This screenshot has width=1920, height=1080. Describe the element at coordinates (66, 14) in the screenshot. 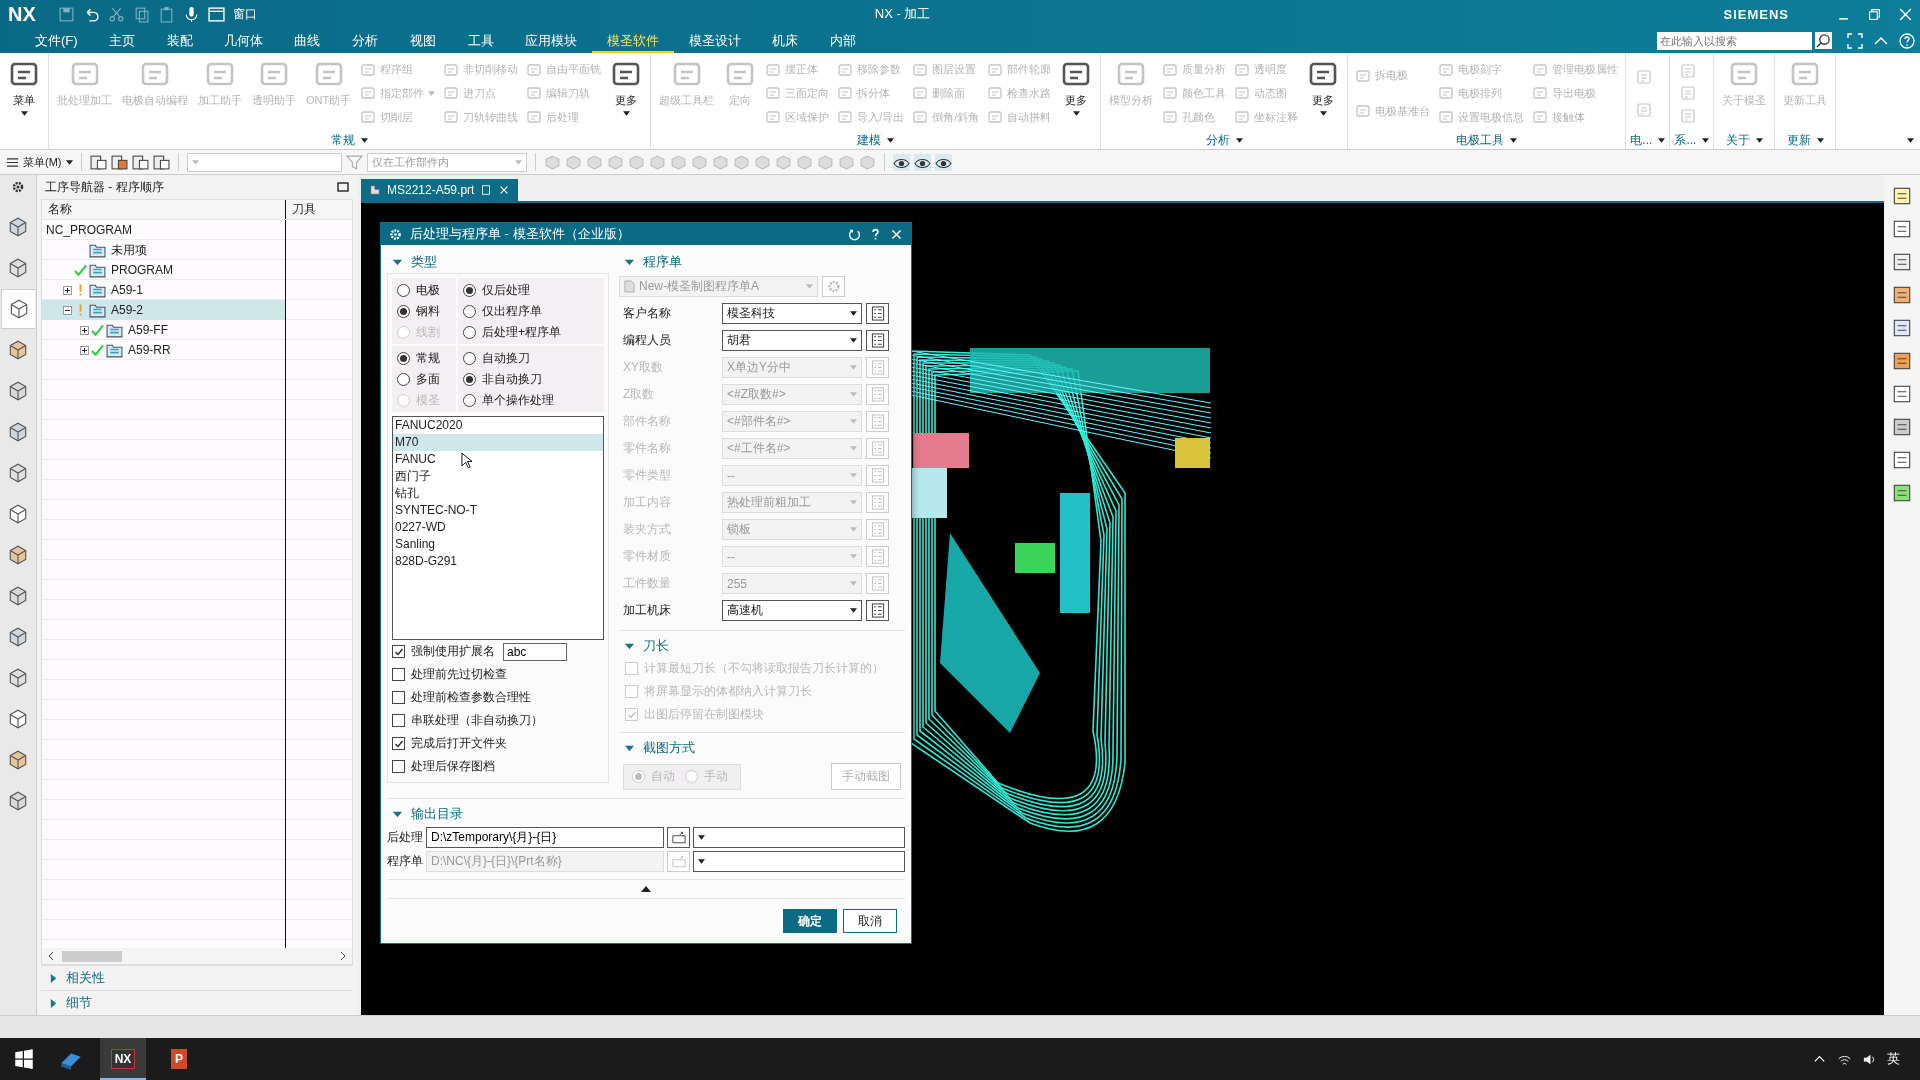

I see `save-icon` at that location.